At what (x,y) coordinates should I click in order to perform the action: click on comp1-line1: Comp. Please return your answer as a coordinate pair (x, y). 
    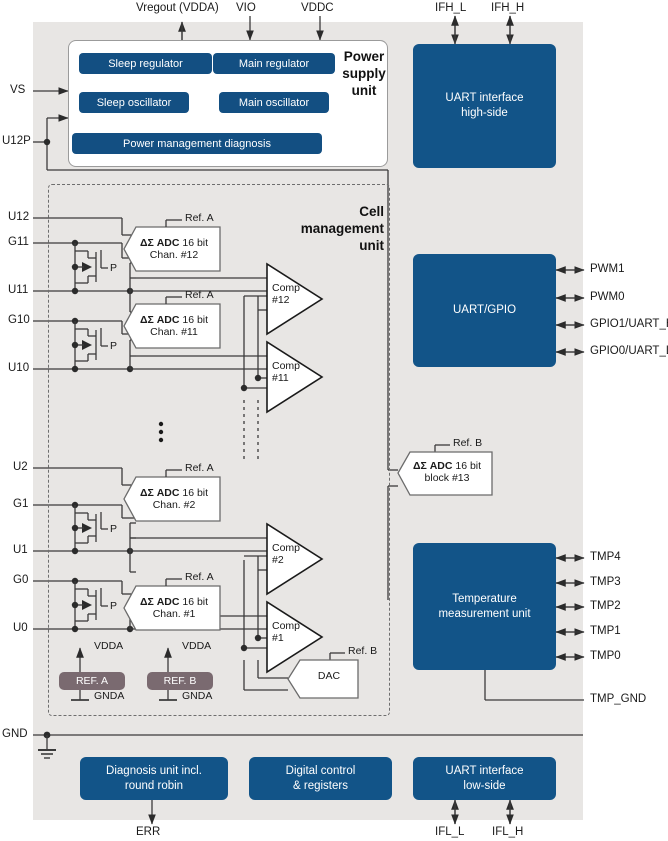
    Looking at the image, I should click on (286, 626).